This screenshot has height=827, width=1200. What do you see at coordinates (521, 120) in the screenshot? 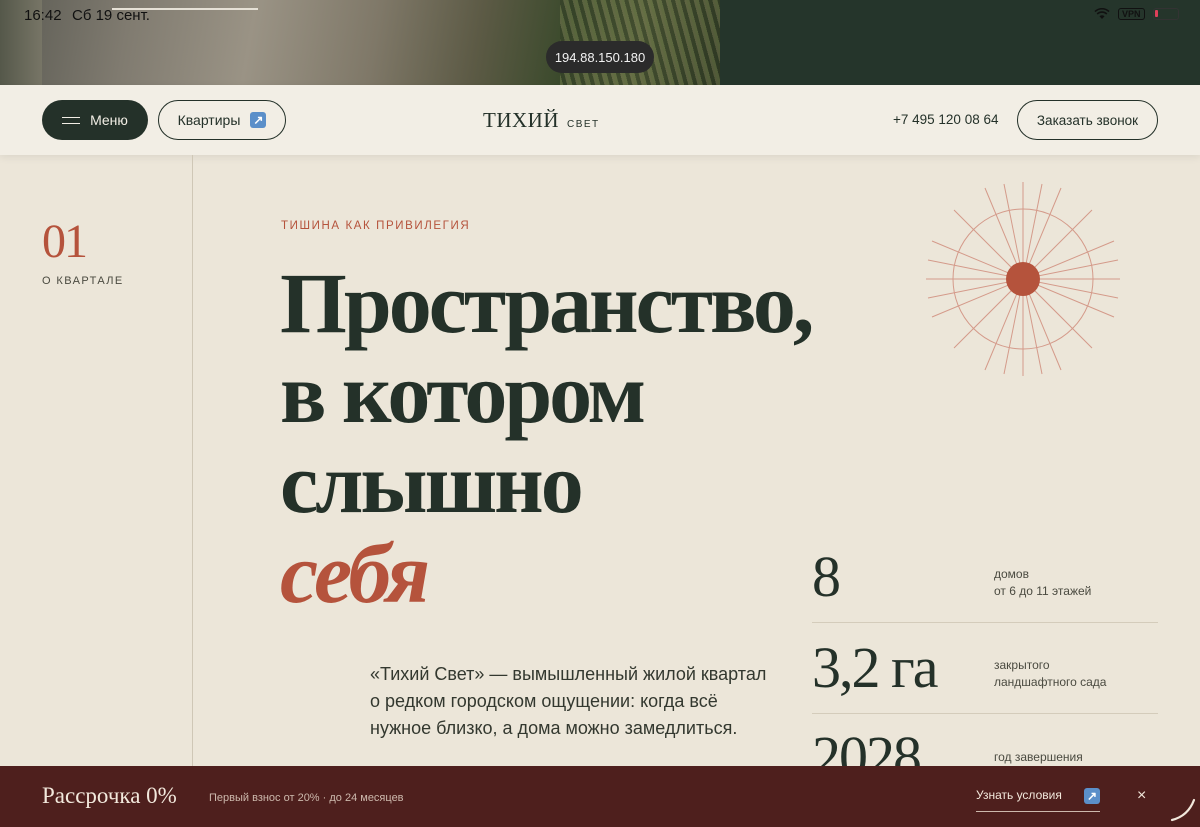
I see `logo-main-text: ТИХИЙ` at bounding box center [521, 120].